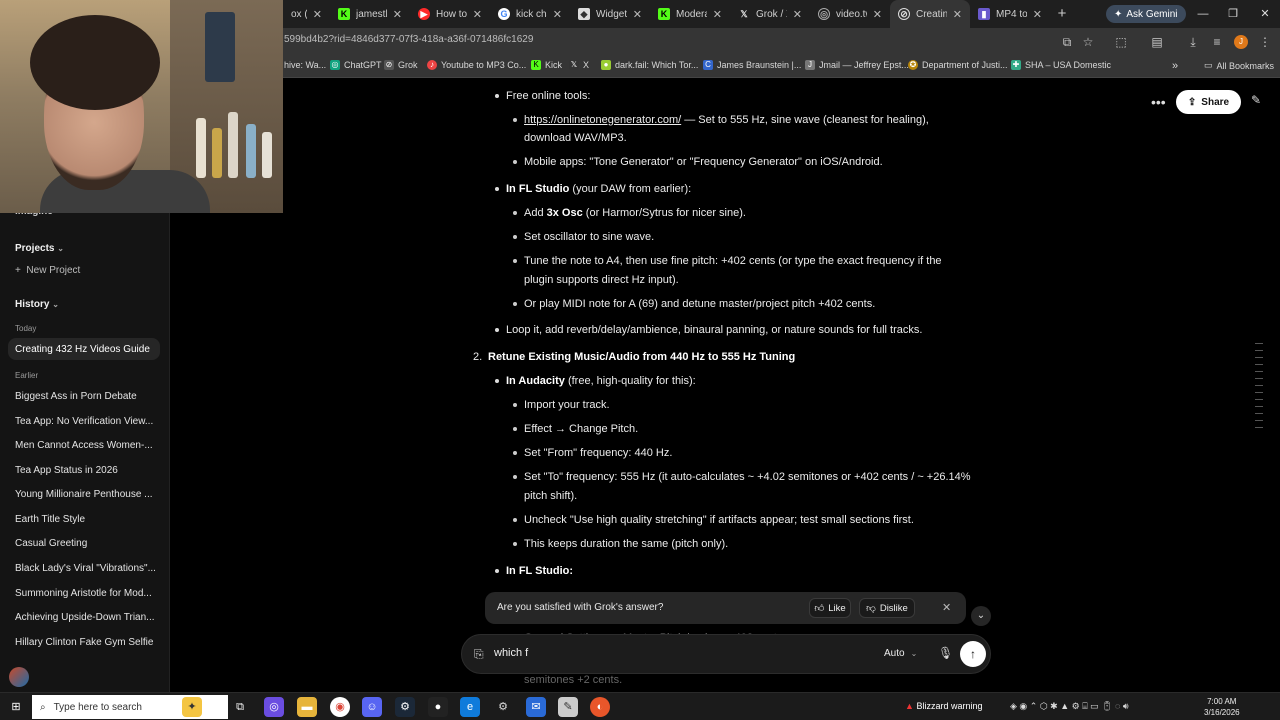  Describe the element at coordinates (1067, 42) in the screenshot. I see `cast-icon: ⧉` at that location.